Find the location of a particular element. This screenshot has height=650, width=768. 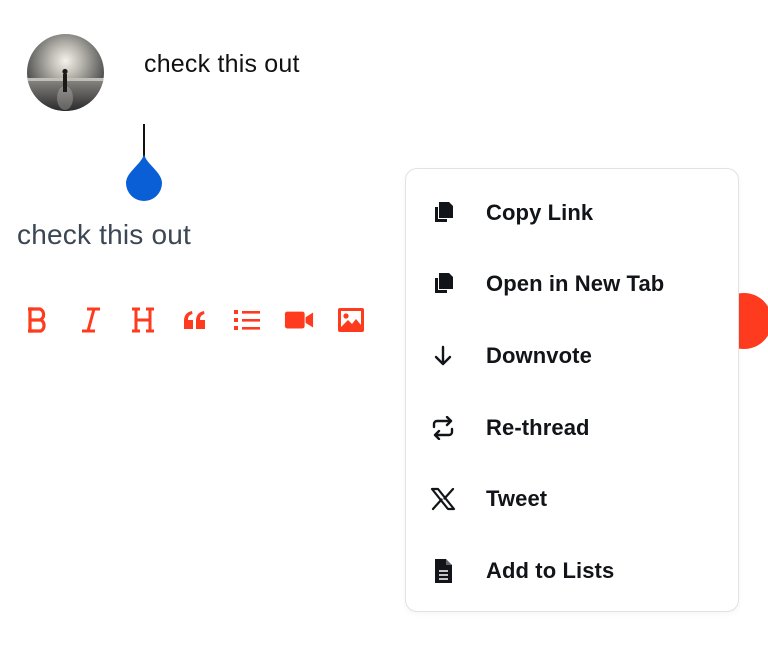

menu-item-label: Add to Lists is located at coordinates (550, 570).